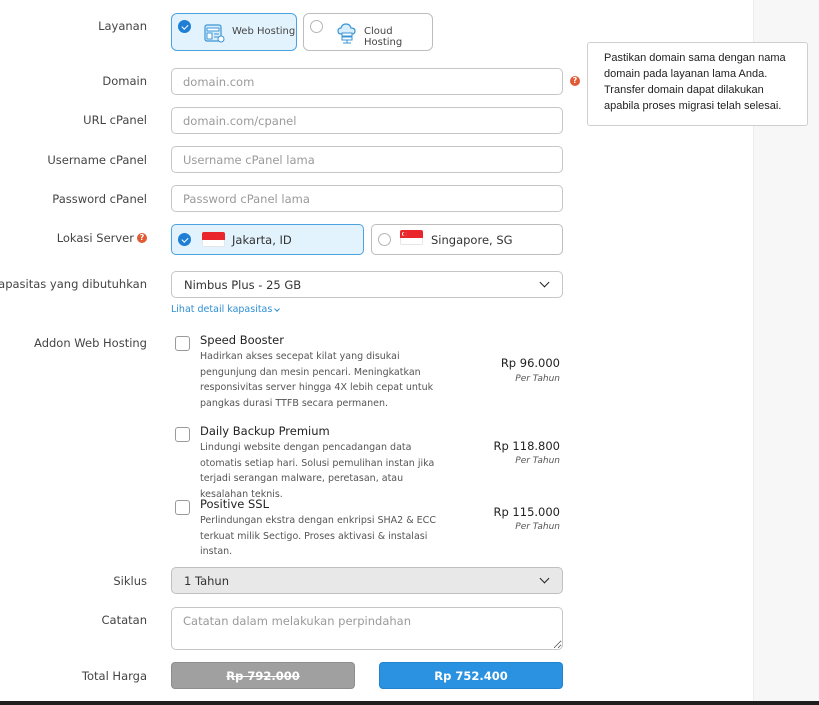 This screenshot has height=705, width=819. Describe the element at coordinates (124, 620) in the screenshot. I see `catatan-label: Catatan` at that location.